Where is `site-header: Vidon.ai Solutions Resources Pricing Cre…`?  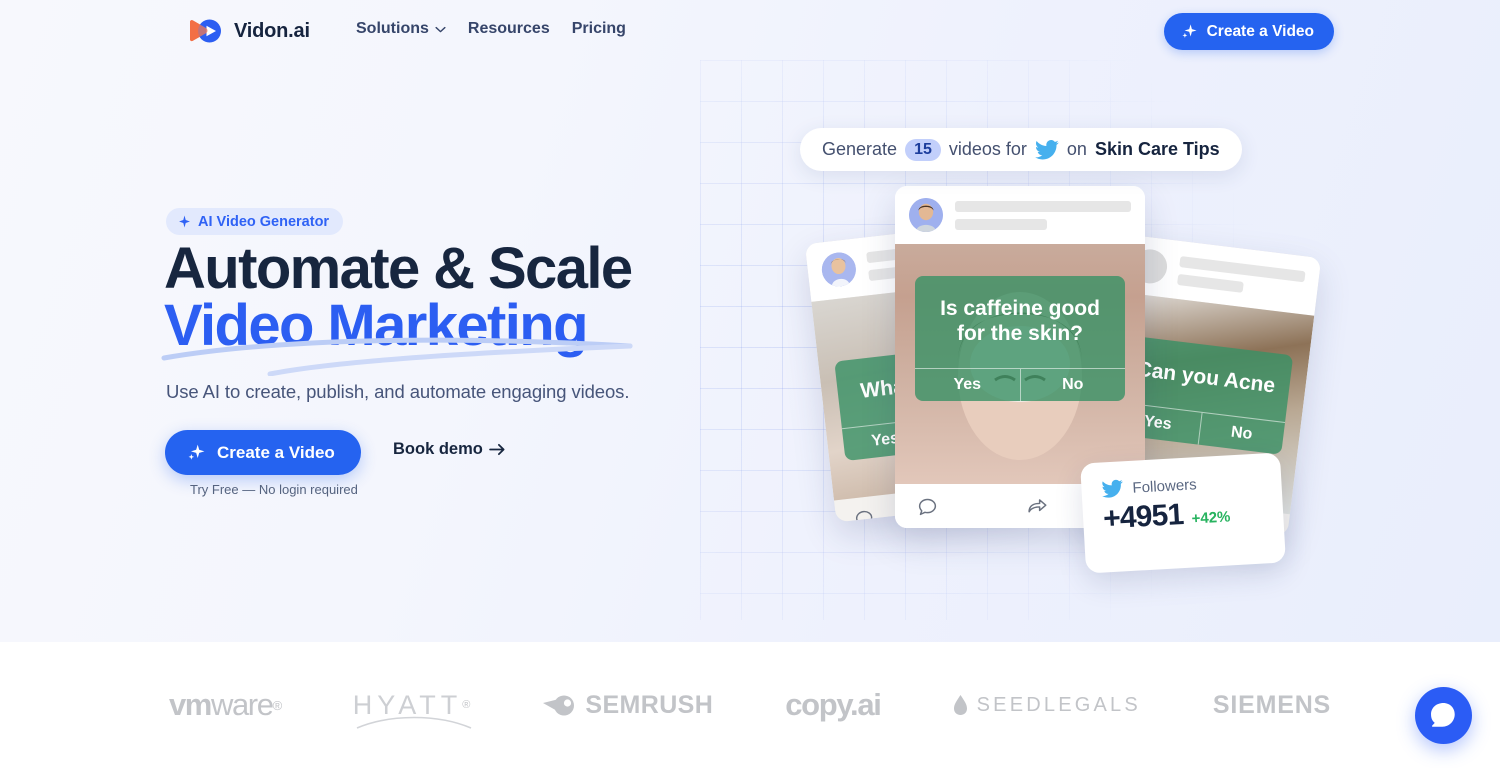 site-header: Vidon.ai Solutions Resources Pricing Cre… is located at coordinates (750, 31).